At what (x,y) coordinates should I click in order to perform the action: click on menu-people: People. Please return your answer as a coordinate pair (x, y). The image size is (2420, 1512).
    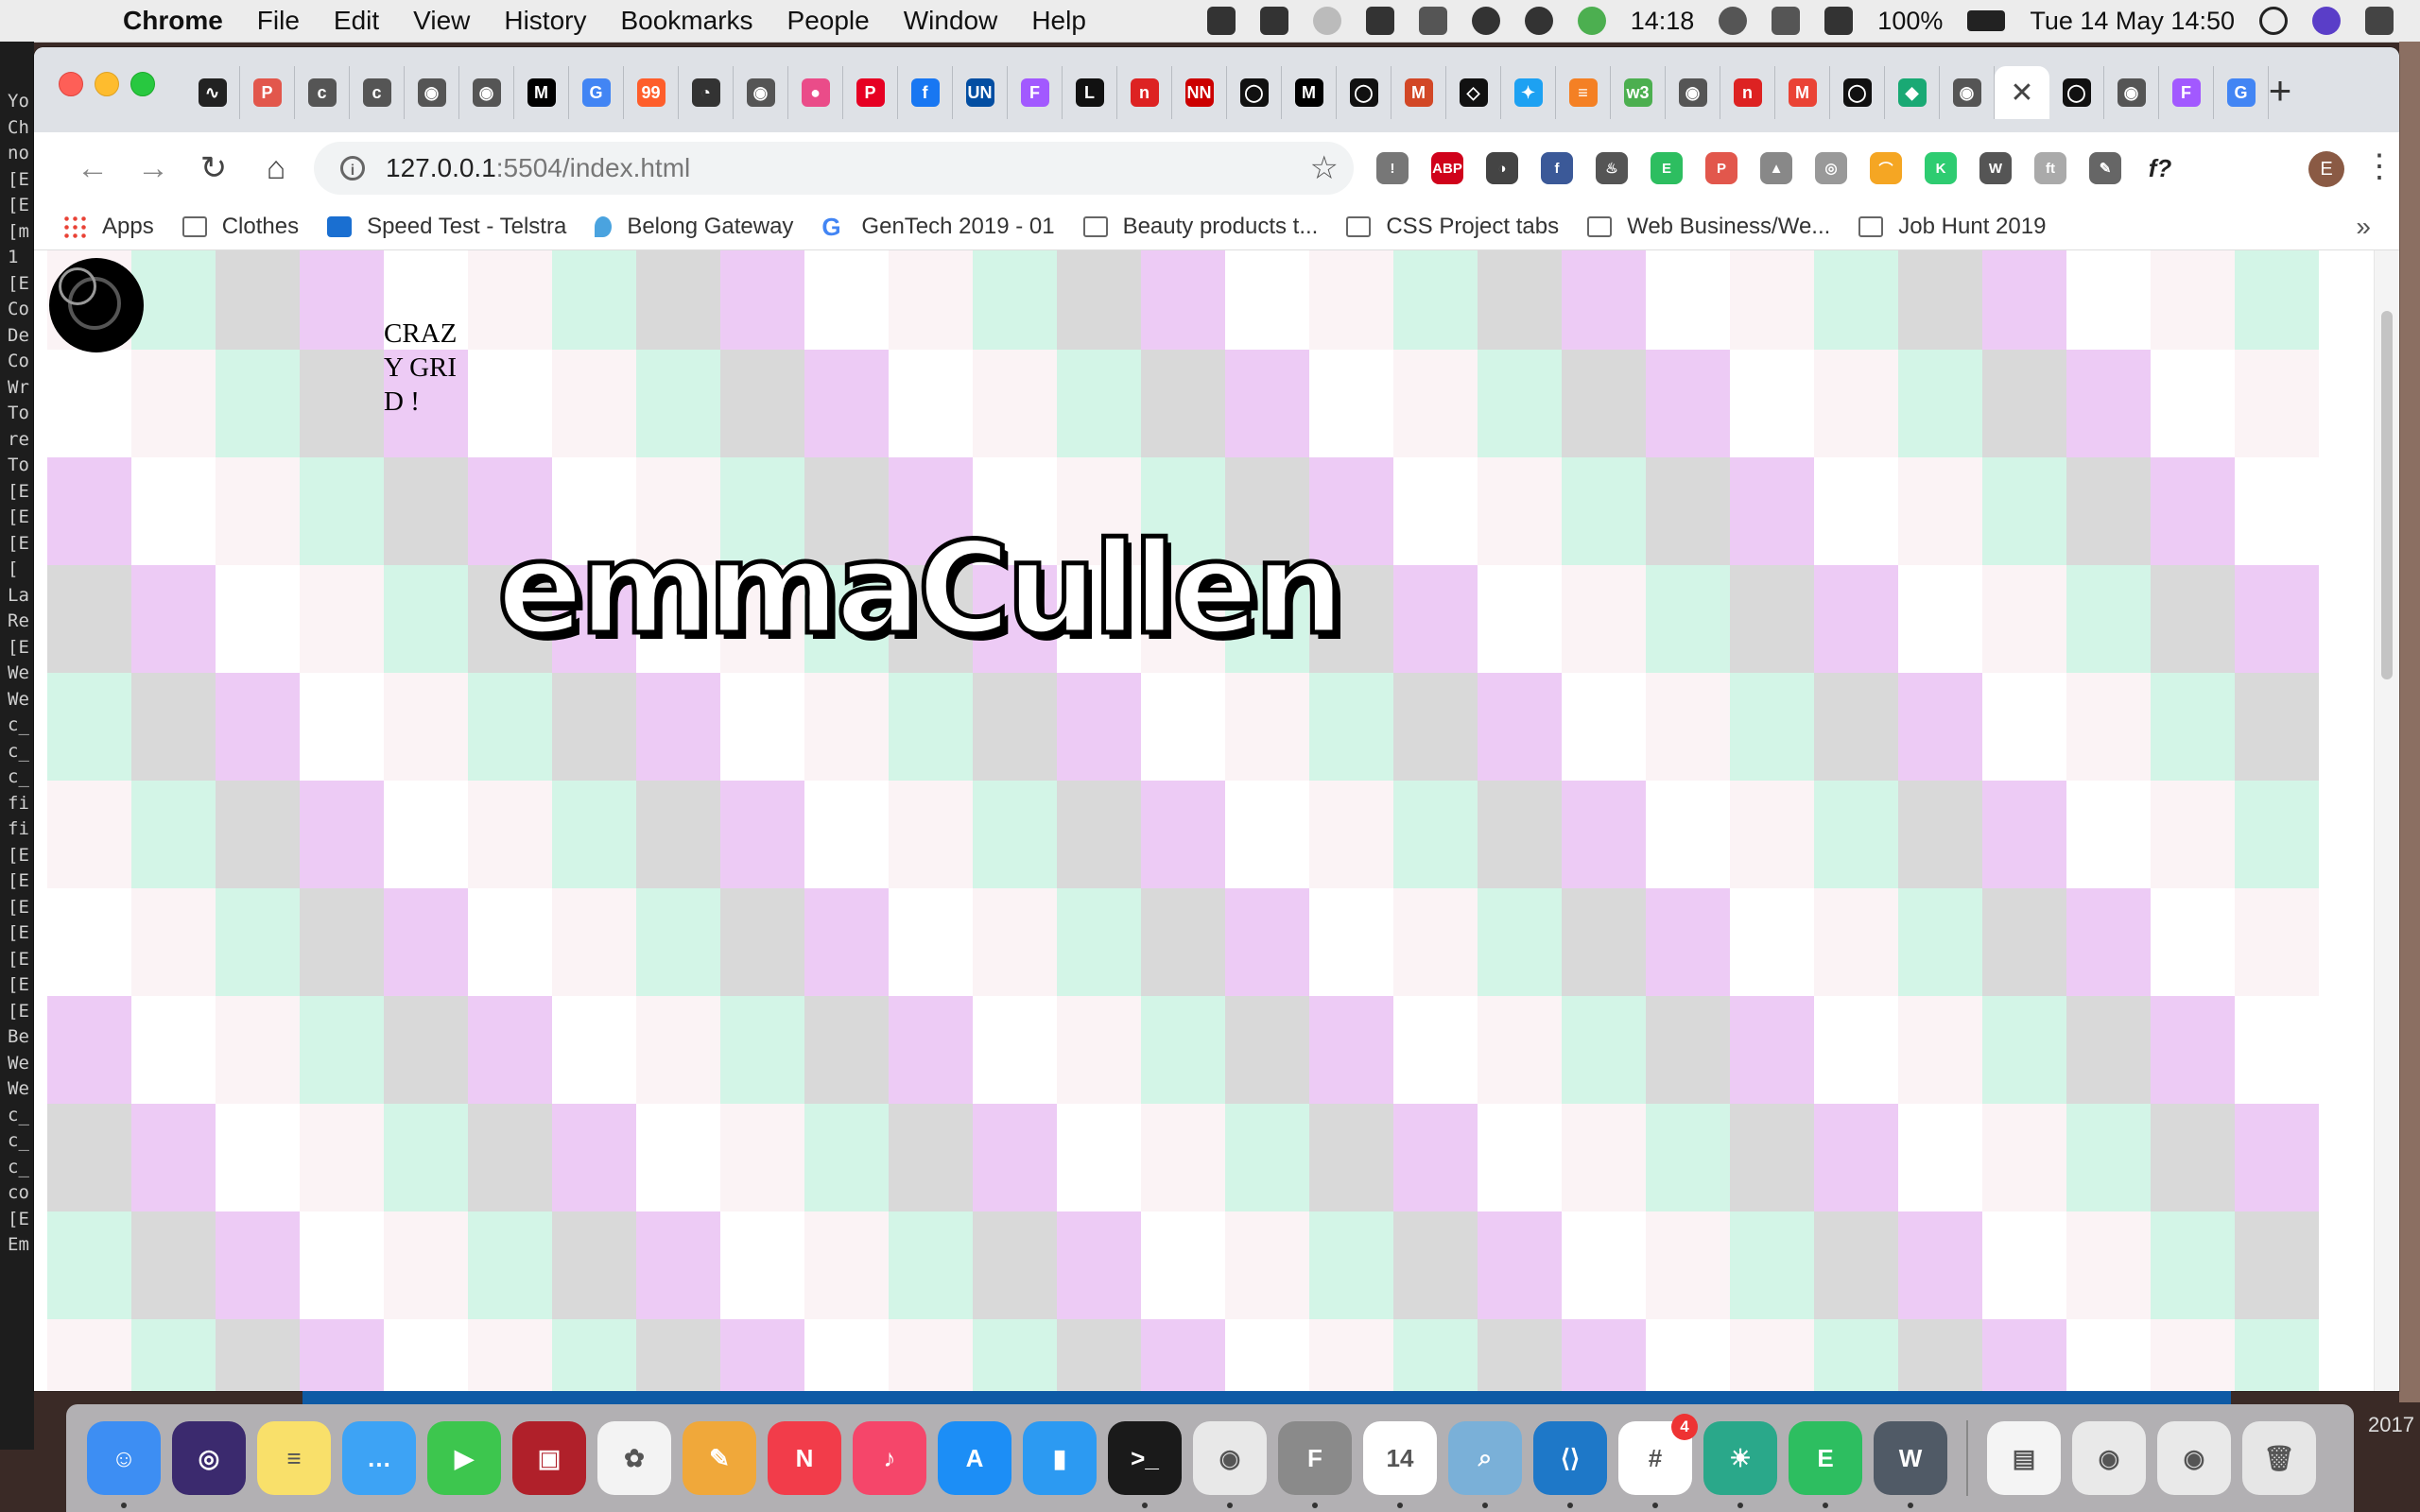
    Looking at the image, I should click on (828, 21).